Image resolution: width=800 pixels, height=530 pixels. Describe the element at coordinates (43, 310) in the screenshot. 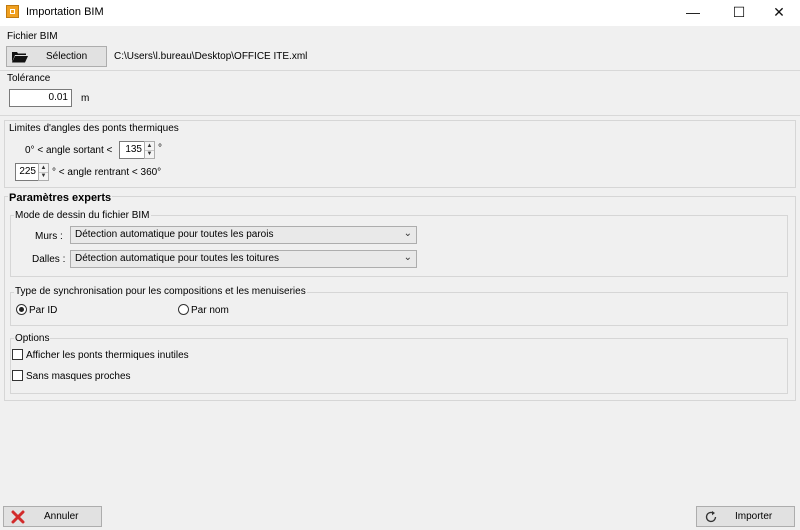

I see `radio-par-id-label: Par ID` at that location.